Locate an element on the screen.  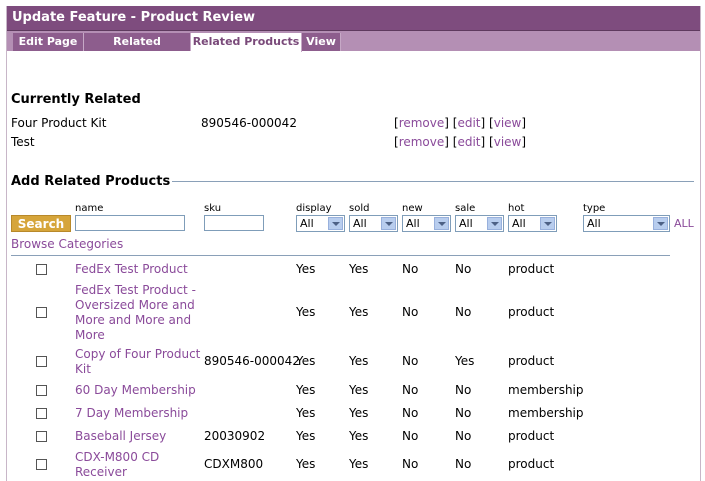
tab-view: View is located at coordinates (321, 42).